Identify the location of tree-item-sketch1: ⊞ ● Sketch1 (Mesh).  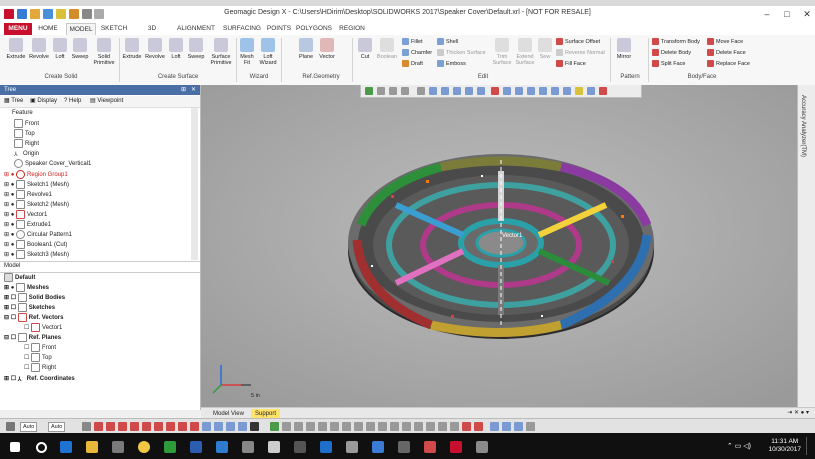
(36, 185).